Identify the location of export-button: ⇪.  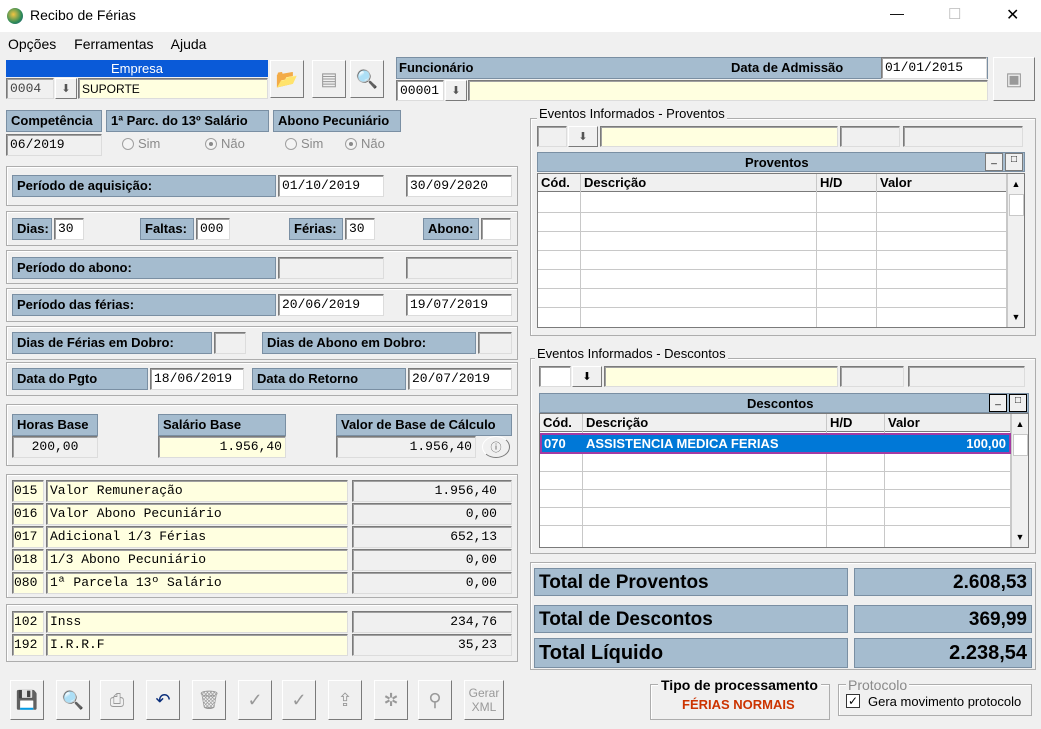
(345, 700).